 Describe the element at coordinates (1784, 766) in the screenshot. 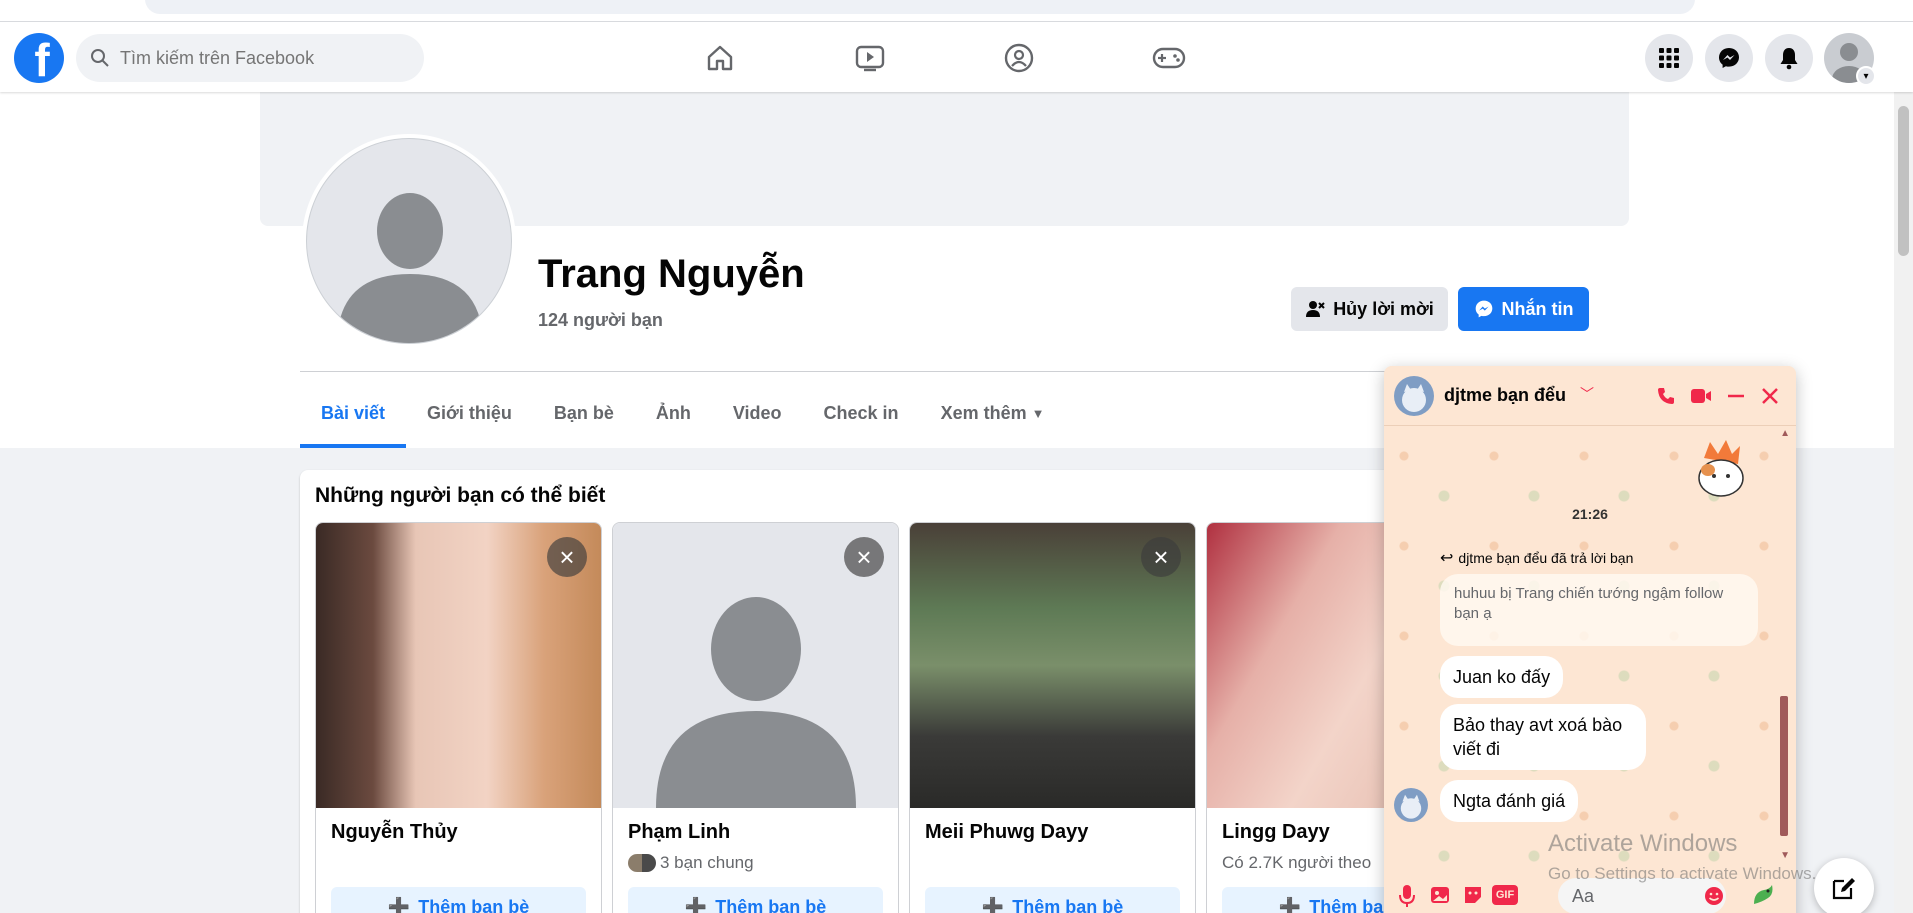

I see `chat-scrollbar` at that location.